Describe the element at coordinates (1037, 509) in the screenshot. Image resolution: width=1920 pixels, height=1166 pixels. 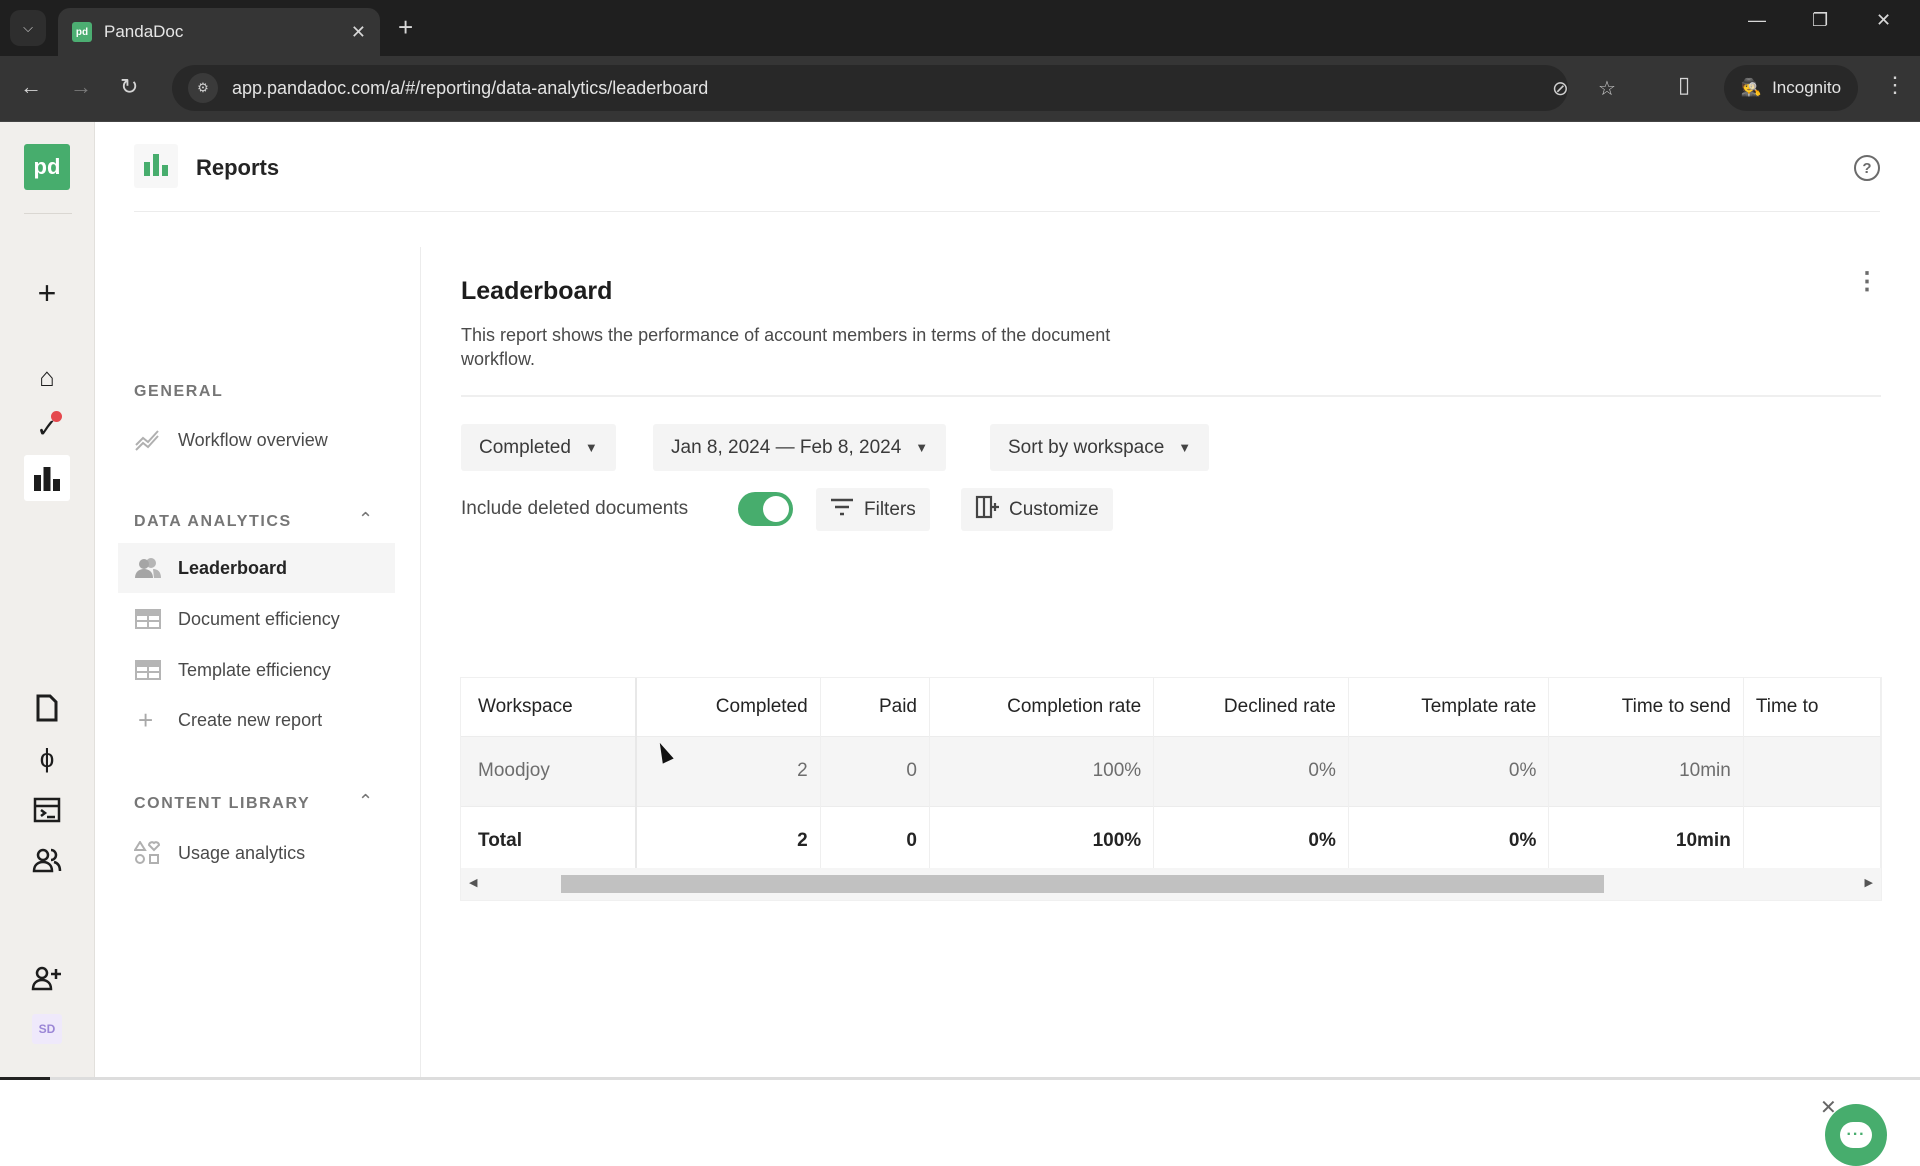
I see `customize-button: Customize` at that location.